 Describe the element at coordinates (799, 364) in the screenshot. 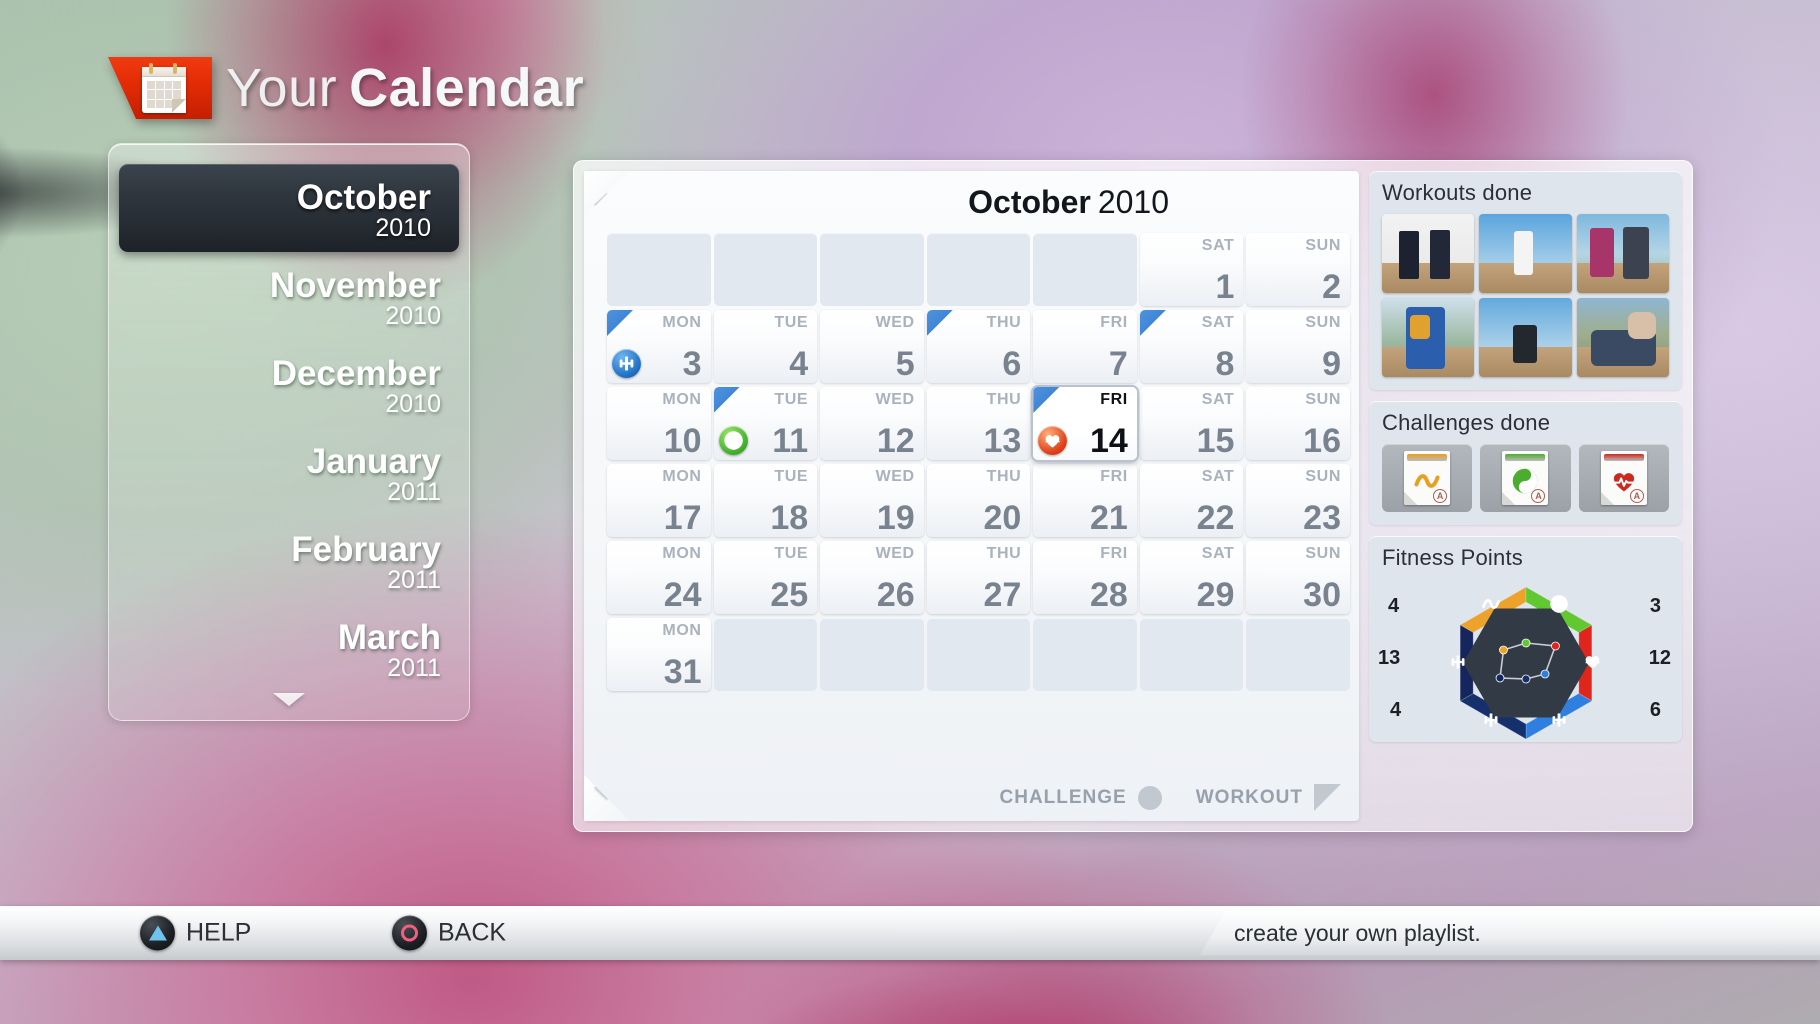

I see `calendar-day-number: 4` at that location.